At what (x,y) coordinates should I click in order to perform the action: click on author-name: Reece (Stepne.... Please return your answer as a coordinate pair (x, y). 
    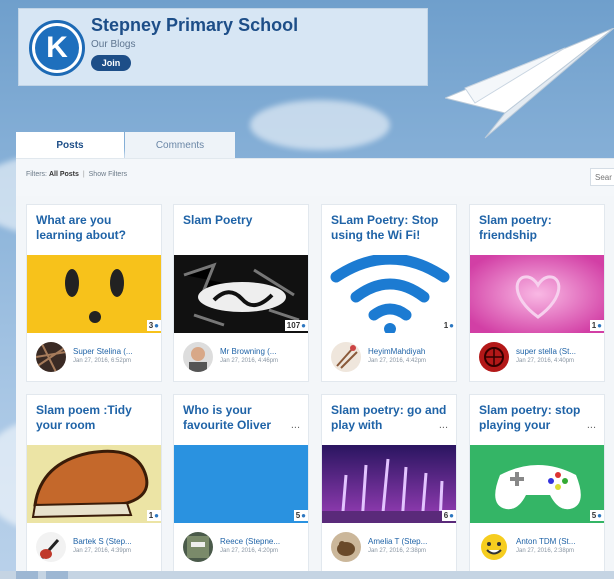
    Looking at the image, I should click on (263, 541).